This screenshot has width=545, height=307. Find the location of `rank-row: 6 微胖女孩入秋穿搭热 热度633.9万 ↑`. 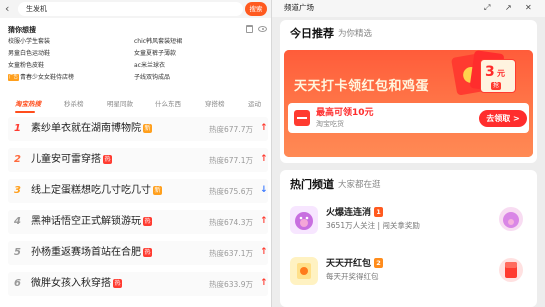

rank-row: 6 微胖女孩入秋穿搭热 热度633.9万 ↑ is located at coordinates (138, 284).